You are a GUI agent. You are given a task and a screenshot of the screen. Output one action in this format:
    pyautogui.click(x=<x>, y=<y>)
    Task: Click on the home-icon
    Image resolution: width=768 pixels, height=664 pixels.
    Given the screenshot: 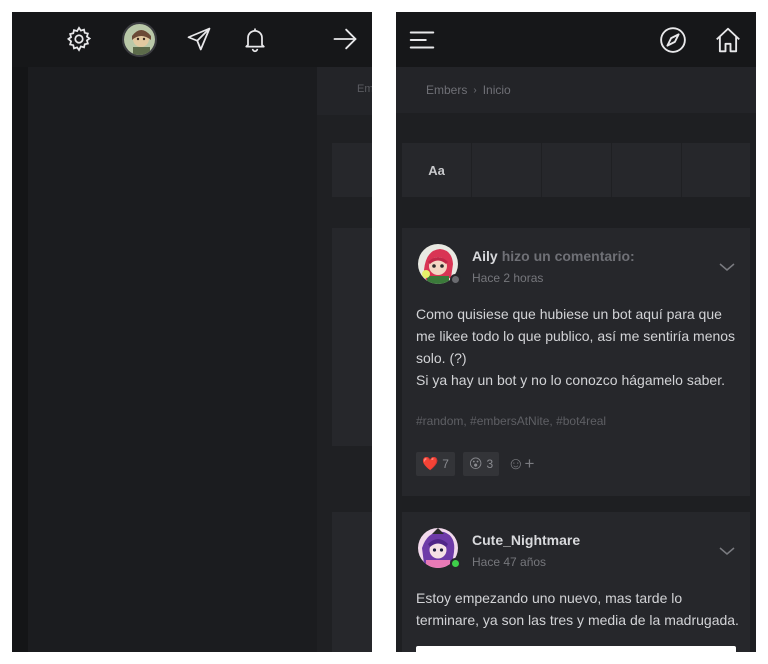 What is the action you would take?
    pyautogui.click(x=728, y=40)
    